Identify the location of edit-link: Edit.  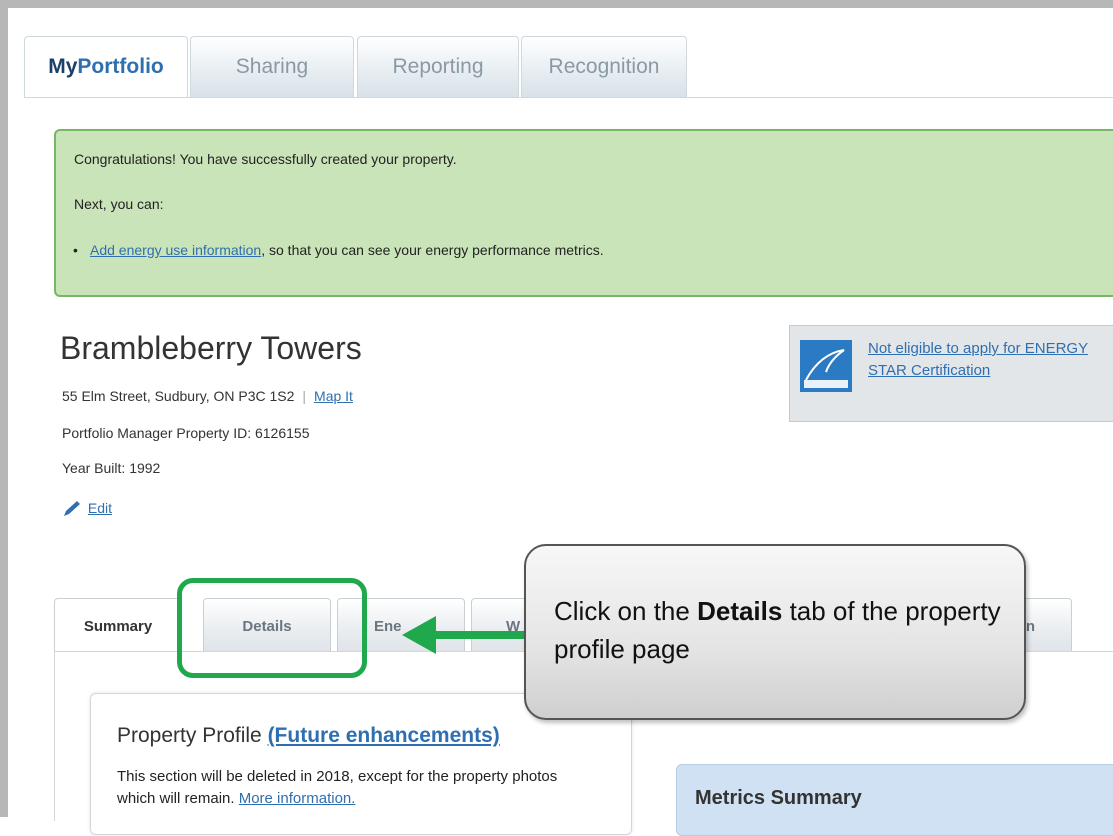
(100, 508).